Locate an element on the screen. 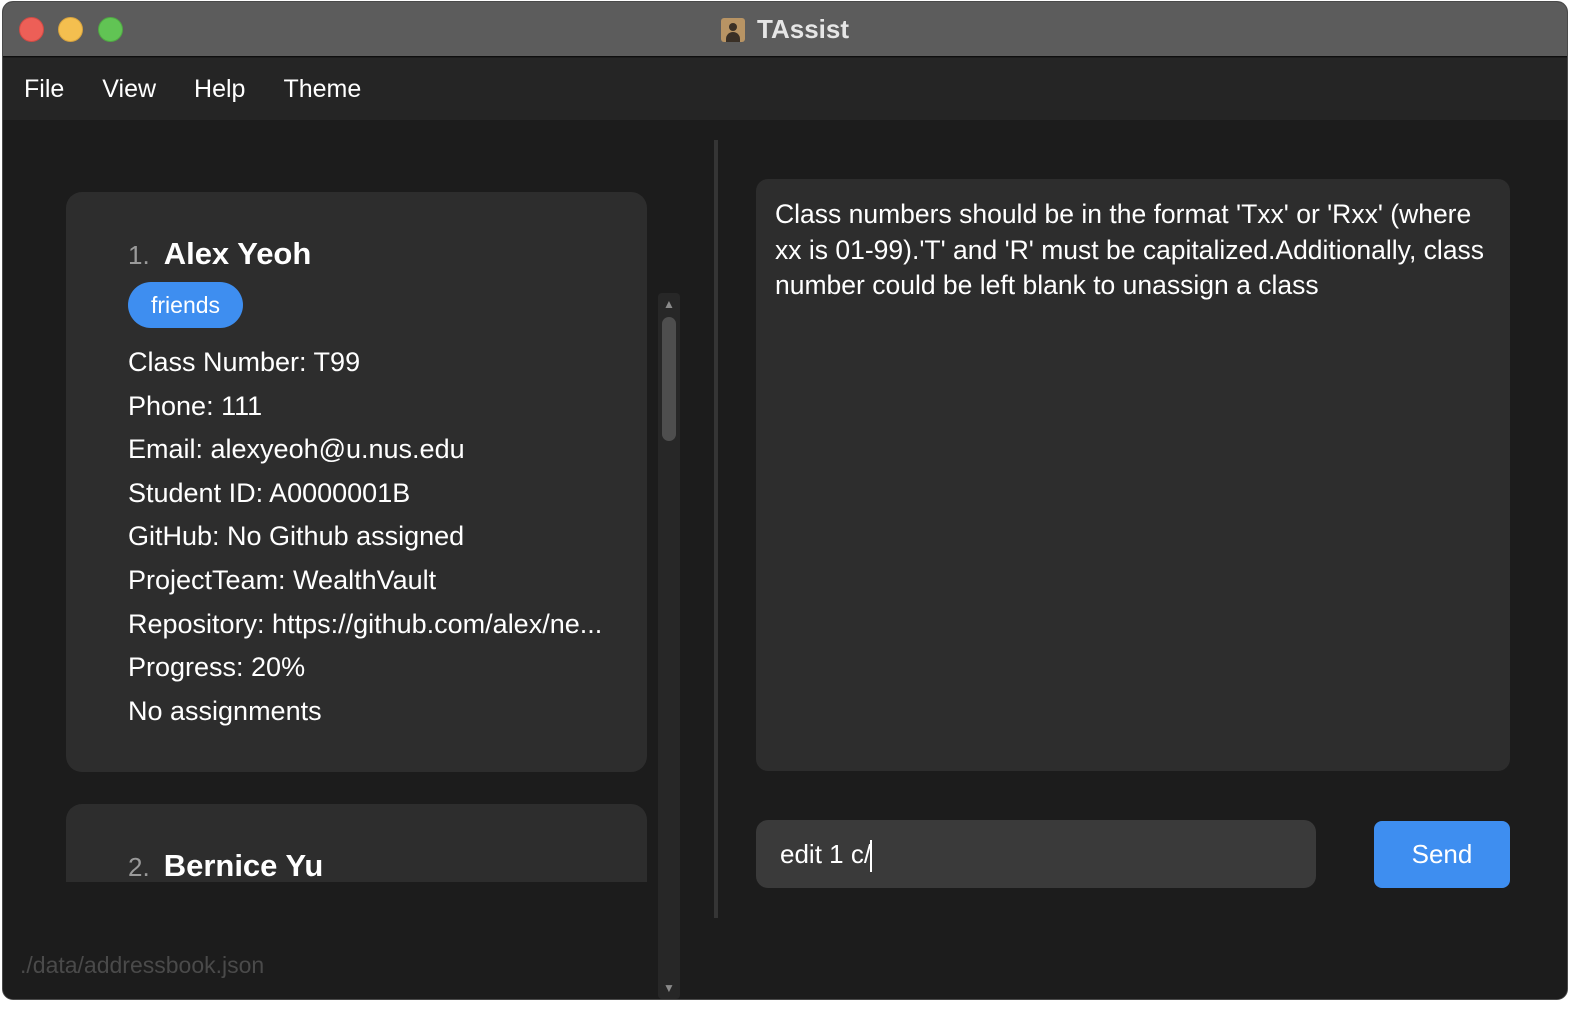 Image resolution: width=1582 pixels, height=1010 pixels. title-bar: TAssist is located at coordinates (785, 29).